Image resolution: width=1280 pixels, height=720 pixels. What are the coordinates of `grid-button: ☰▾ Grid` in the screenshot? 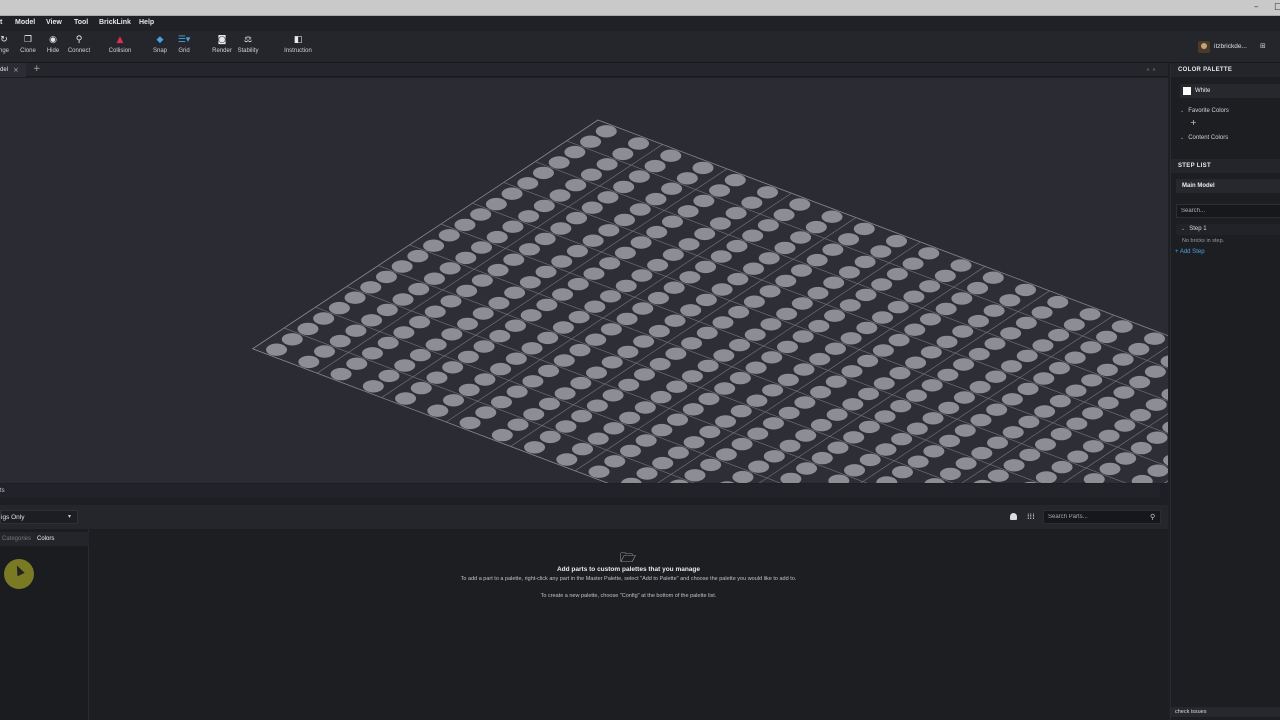 It's located at (184, 44).